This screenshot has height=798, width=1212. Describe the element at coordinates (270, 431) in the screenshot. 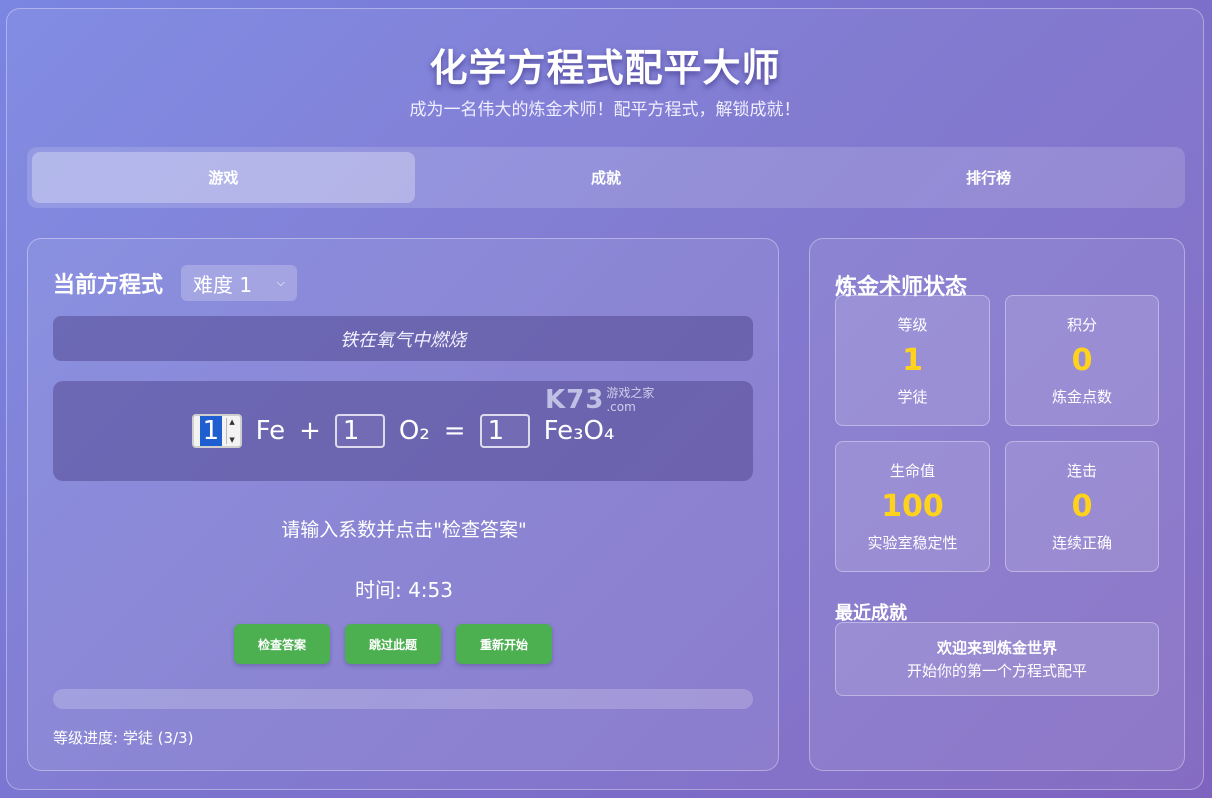

I see `formula-fe: Fe` at that location.